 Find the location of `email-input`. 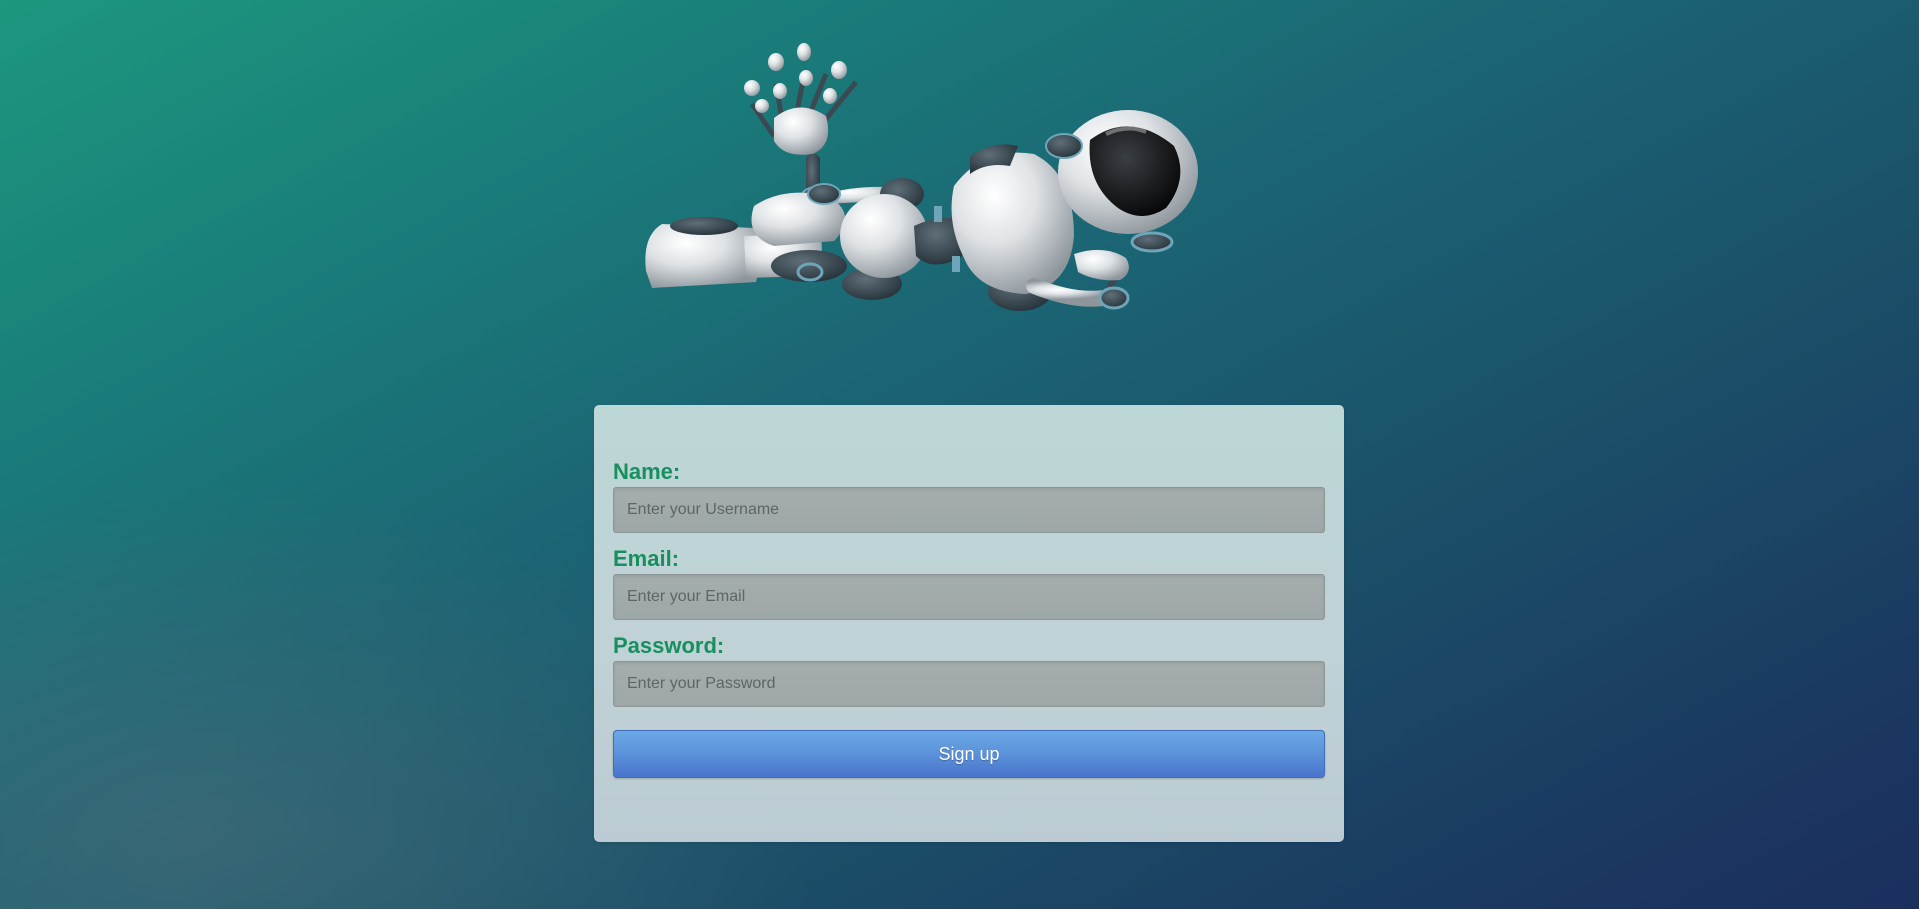

email-input is located at coordinates (969, 597).